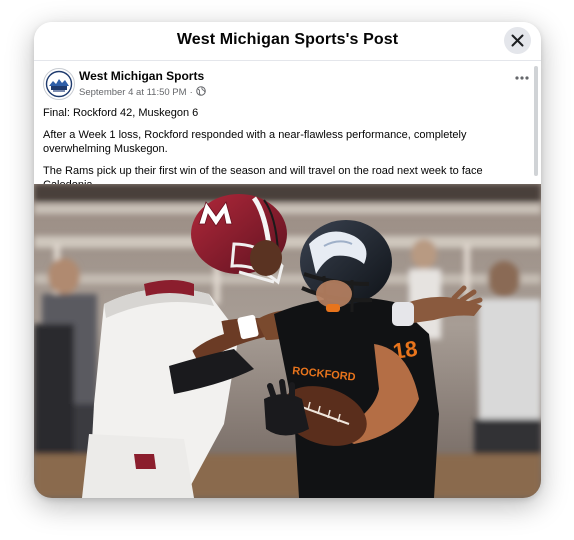 This screenshot has width=574, height=540. What do you see at coordinates (121, 113) in the screenshot?
I see `post-paragraph-1: Final: Rockford 42, Muskegon 6` at bounding box center [121, 113].